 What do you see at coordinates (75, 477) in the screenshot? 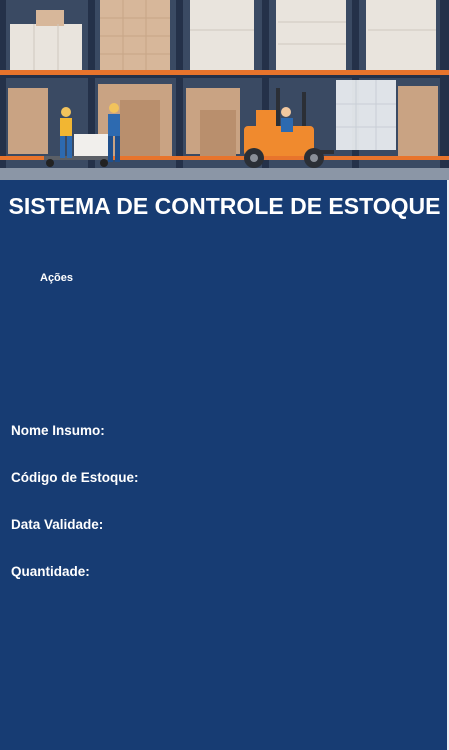
I see `field-label-codigo-estoque: Código de Estoque:` at bounding box center [75, 477].